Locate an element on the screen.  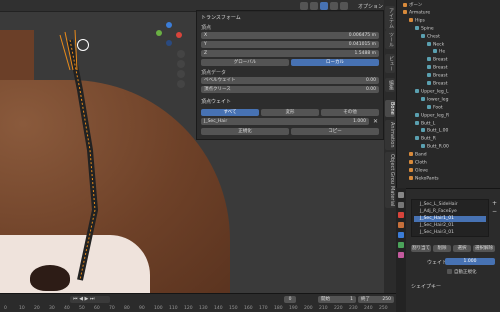
timeline-tick: 210 is located at coordinates (323, 308).